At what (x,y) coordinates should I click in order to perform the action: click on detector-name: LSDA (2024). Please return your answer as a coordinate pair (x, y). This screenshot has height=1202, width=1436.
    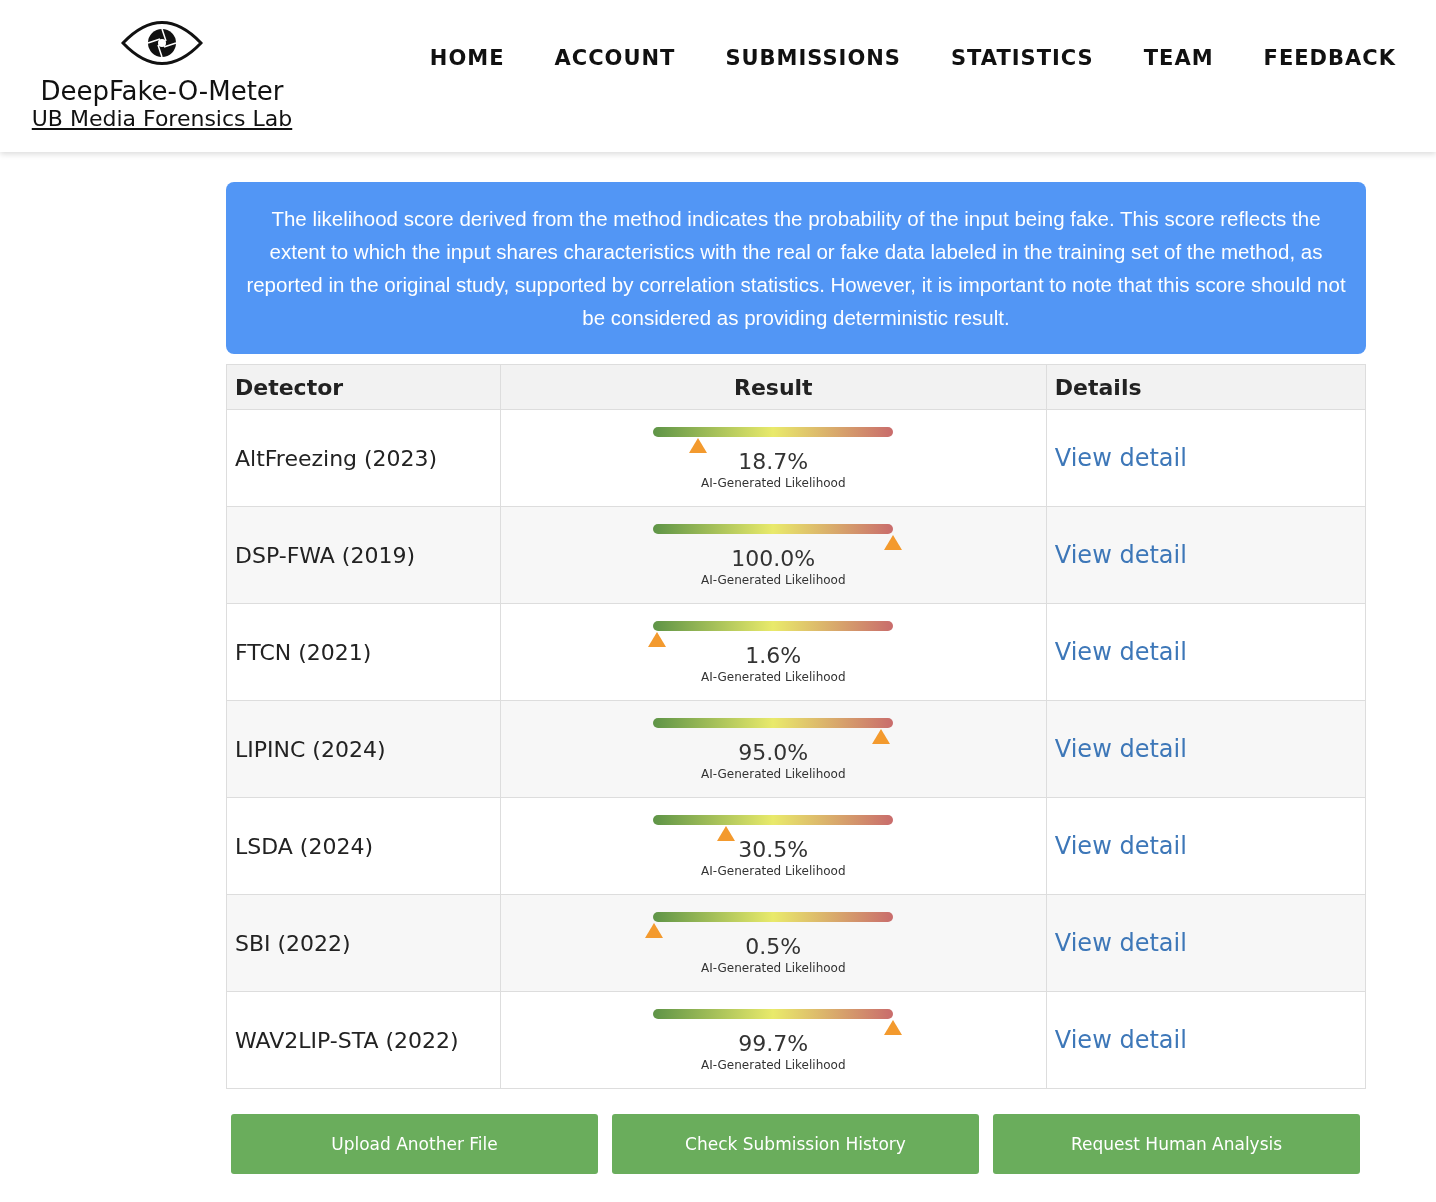
    Looking at the image, I should click on (304, 846).